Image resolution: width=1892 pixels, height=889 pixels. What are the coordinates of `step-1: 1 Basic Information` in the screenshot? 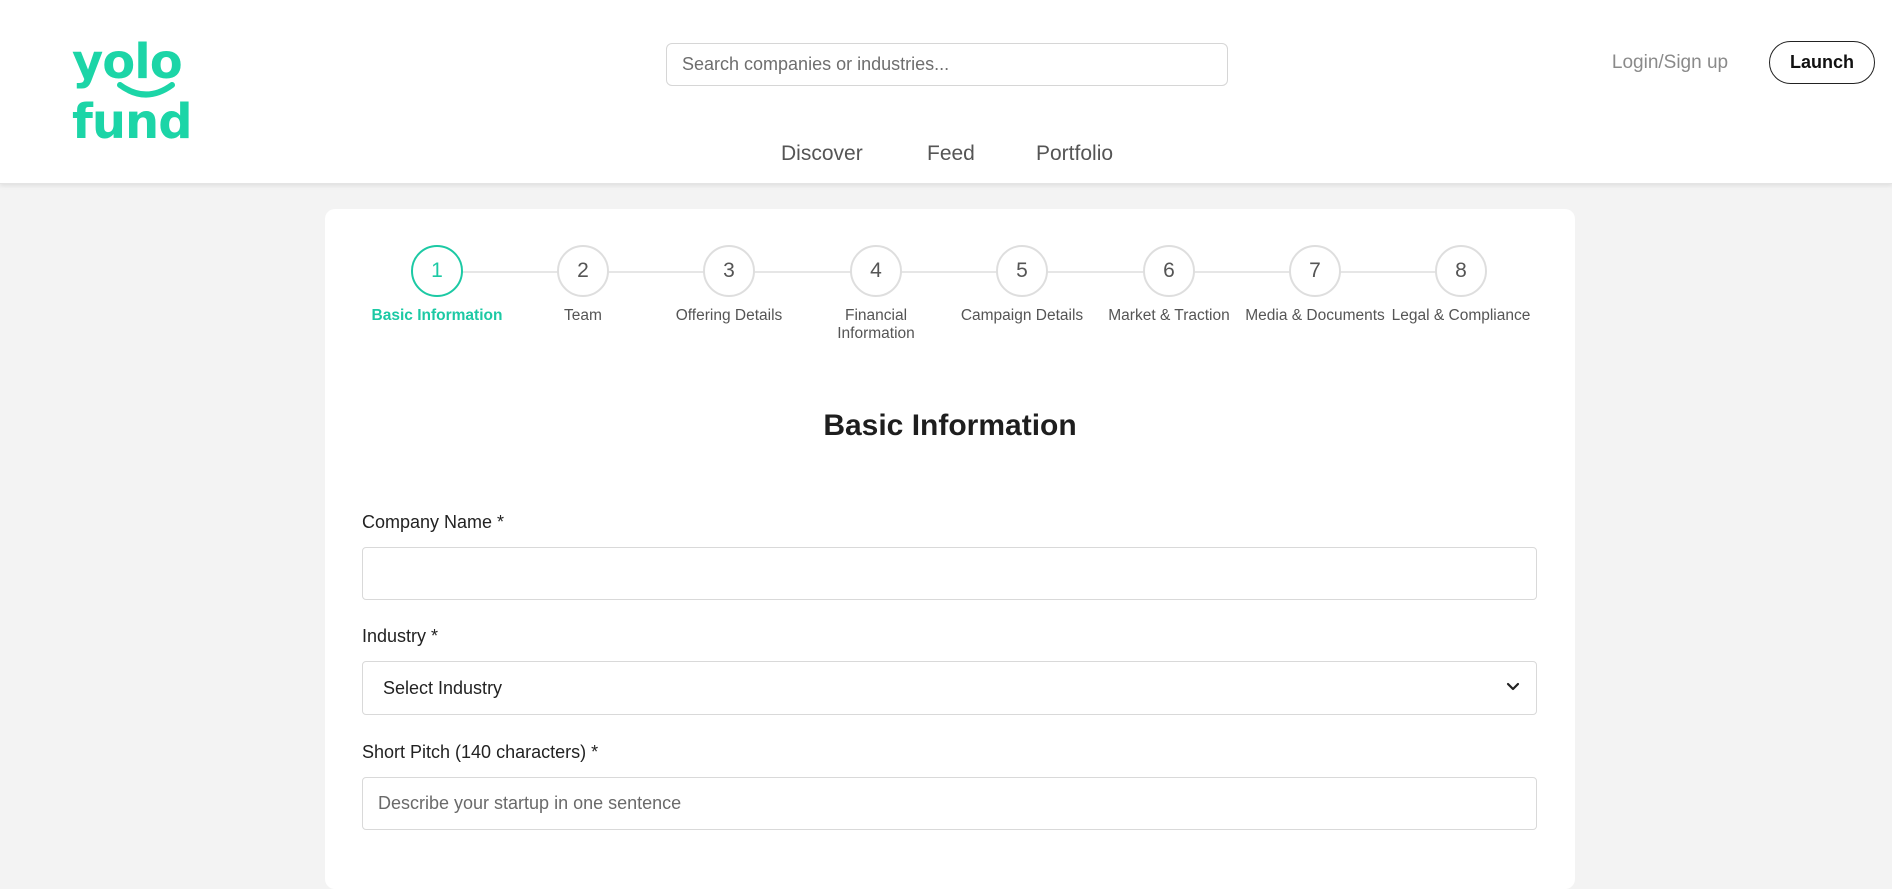 It's located at (437, 285).